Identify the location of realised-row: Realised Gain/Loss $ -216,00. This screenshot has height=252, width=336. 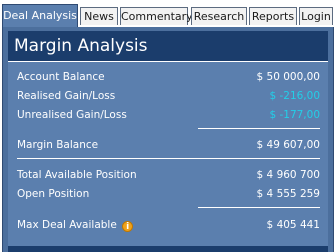
(168, 96).